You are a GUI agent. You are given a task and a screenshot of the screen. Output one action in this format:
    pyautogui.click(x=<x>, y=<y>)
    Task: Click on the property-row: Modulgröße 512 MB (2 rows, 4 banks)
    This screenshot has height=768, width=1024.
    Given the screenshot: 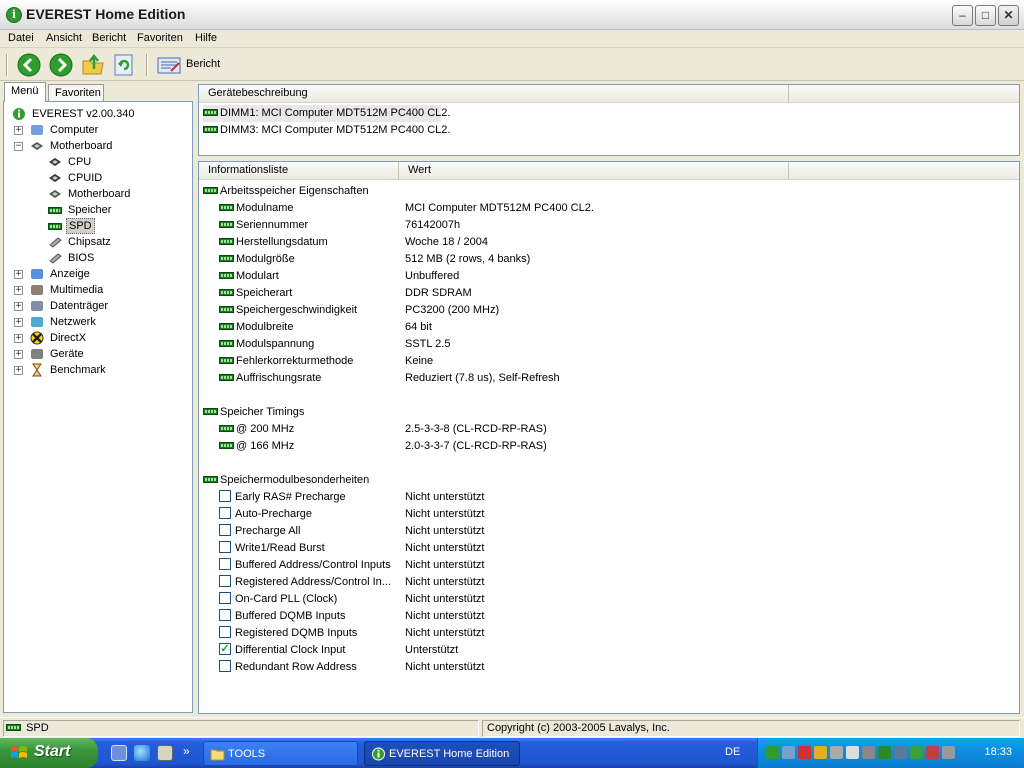 What is the action you would take?
    pyautogui.click(x=609, y=259)
    